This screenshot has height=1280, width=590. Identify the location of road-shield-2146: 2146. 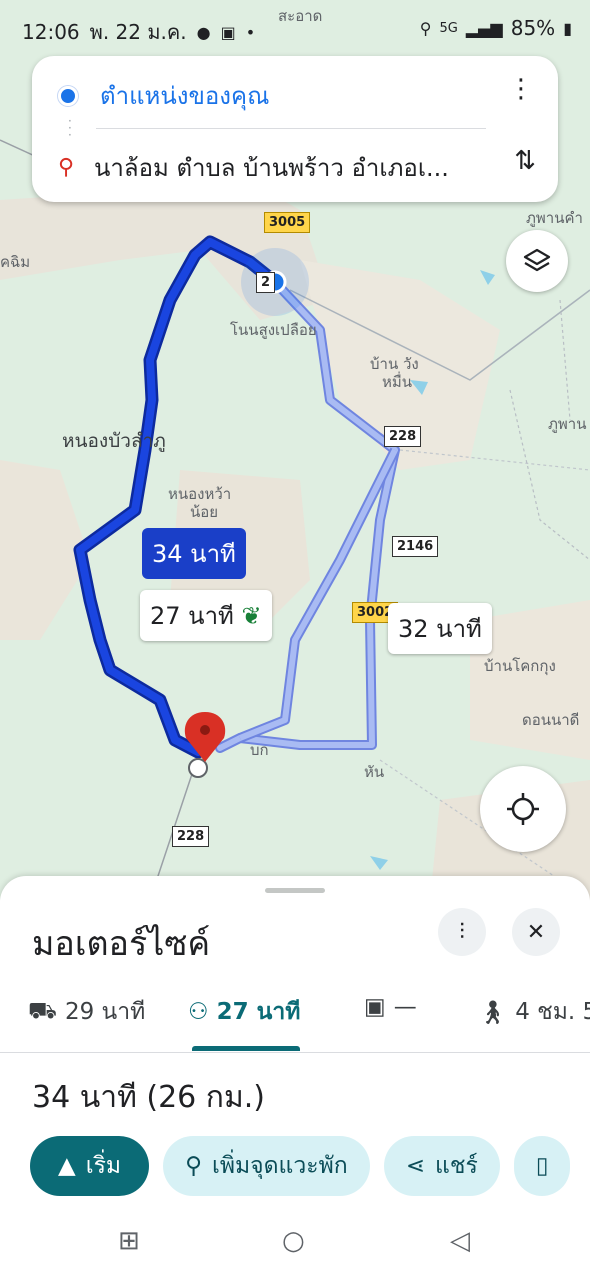
(415, 546).